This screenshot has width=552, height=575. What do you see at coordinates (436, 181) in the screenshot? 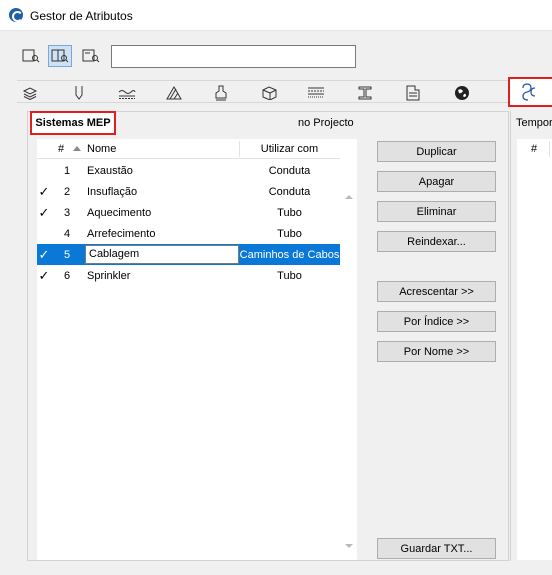
I see `clear-button: Apagar` at bounding box center [436, 181].